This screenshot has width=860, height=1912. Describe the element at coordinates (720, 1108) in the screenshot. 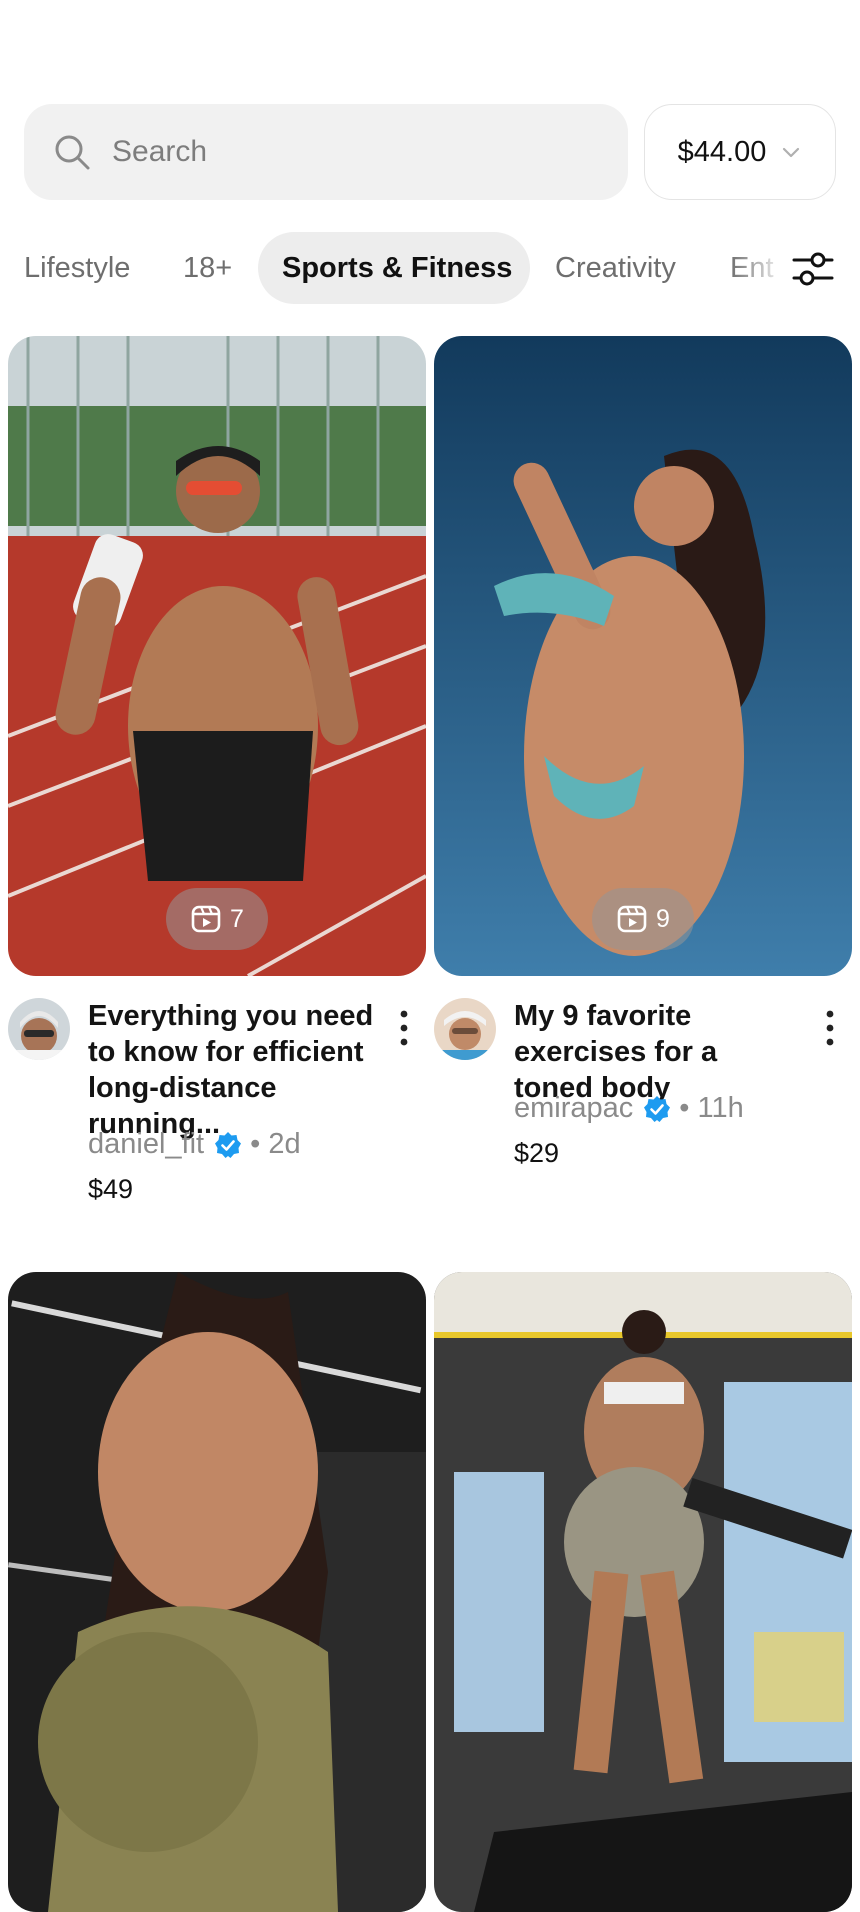

I see `post-age: 11h` at that location.